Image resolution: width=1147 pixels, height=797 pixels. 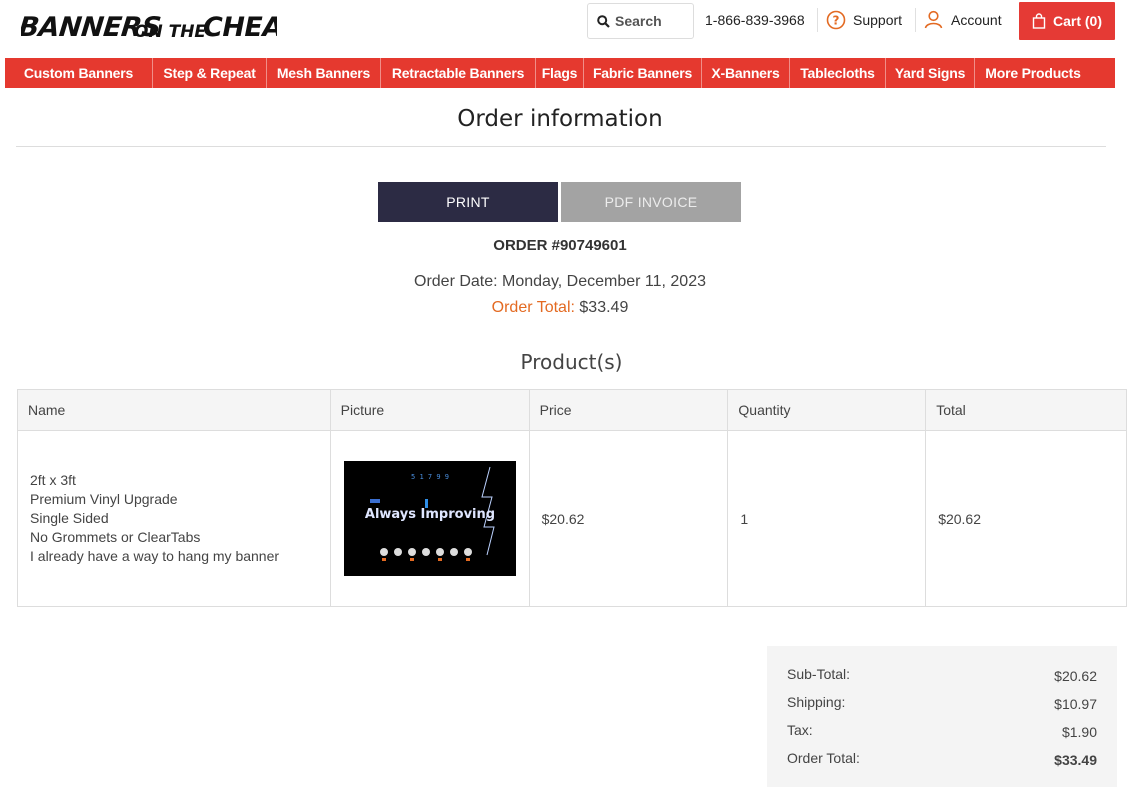 I want to click on summary-value: $33.49, so click(x=1075, y=760).